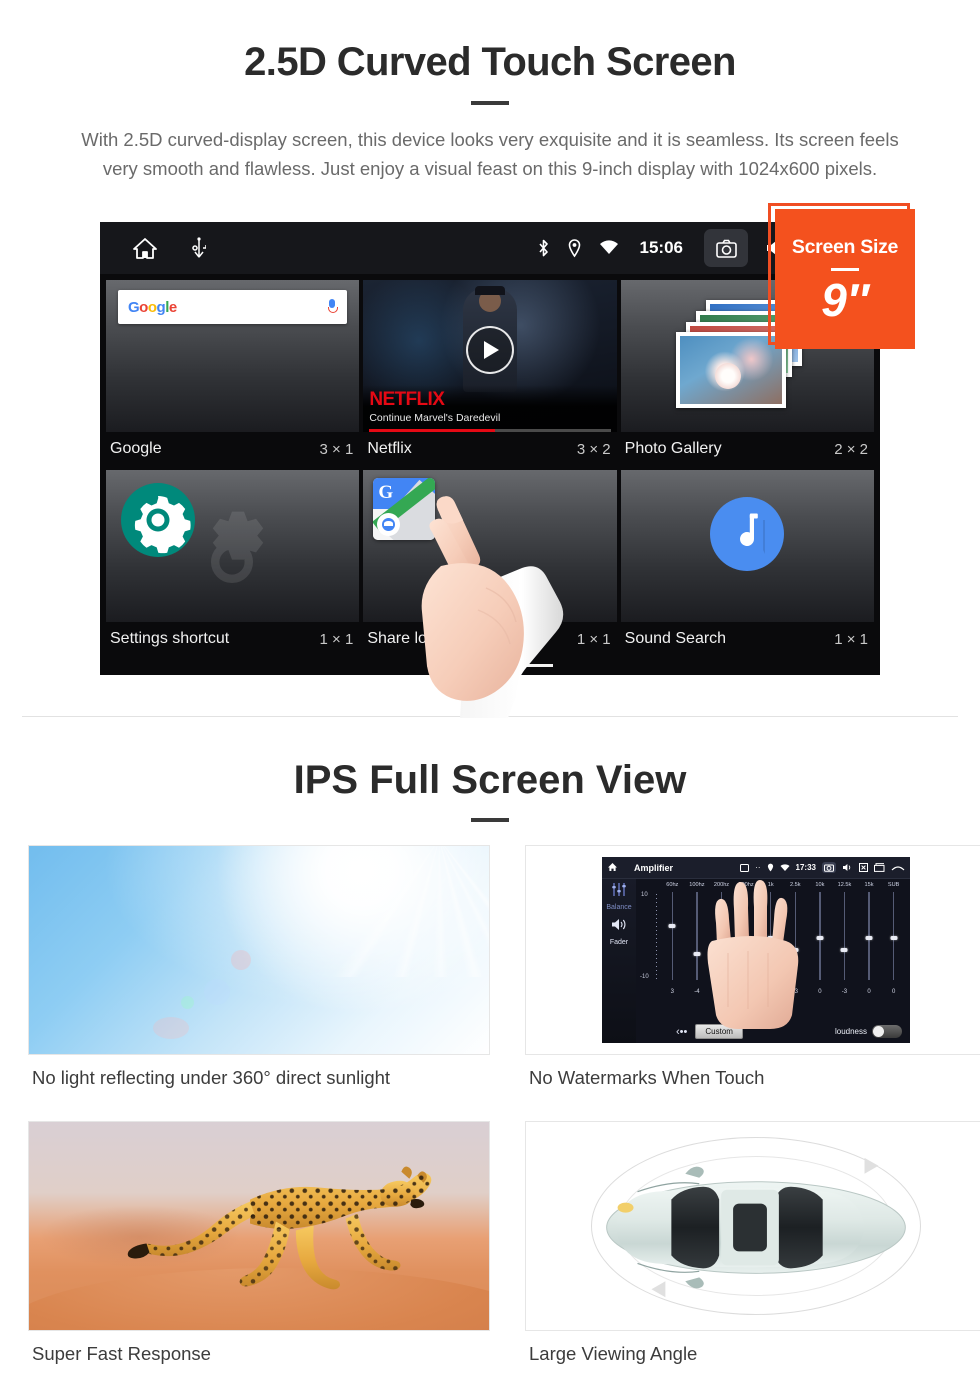  Describe the element at coordinates (879, 868) in the screenshot. I see `recents-icon` at that location.